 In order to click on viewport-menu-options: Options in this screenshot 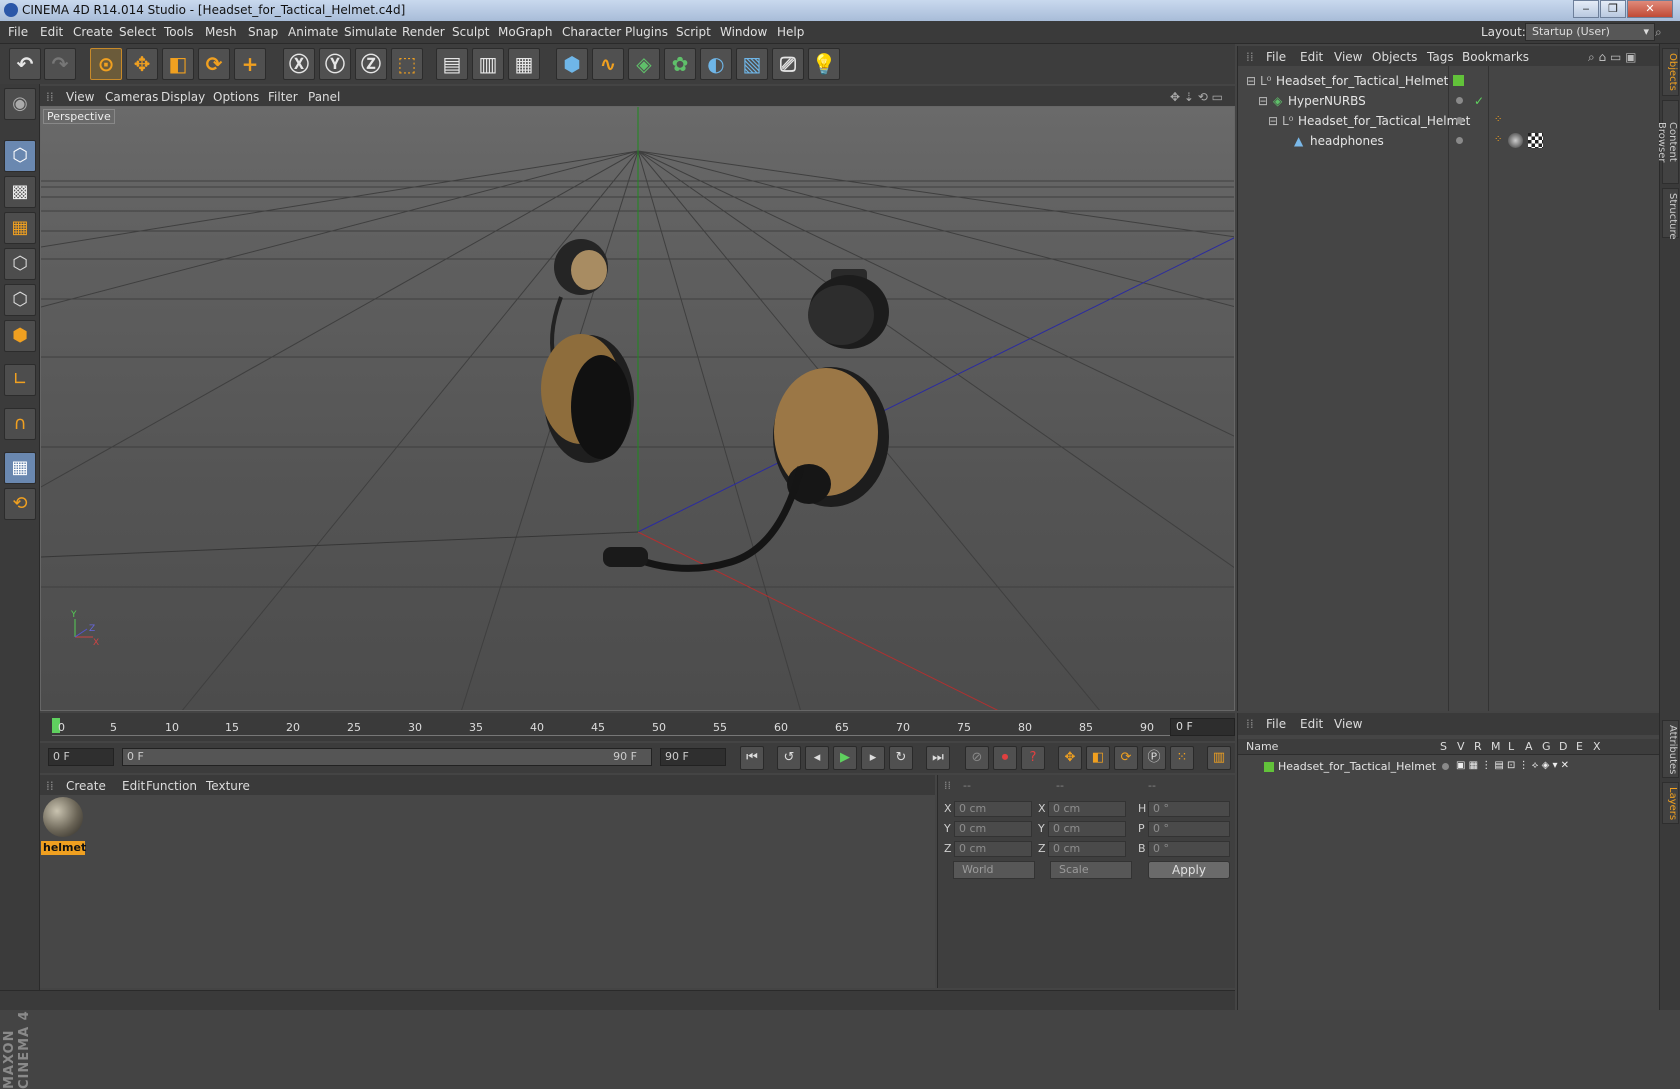, I will do `click(236, 97)`.